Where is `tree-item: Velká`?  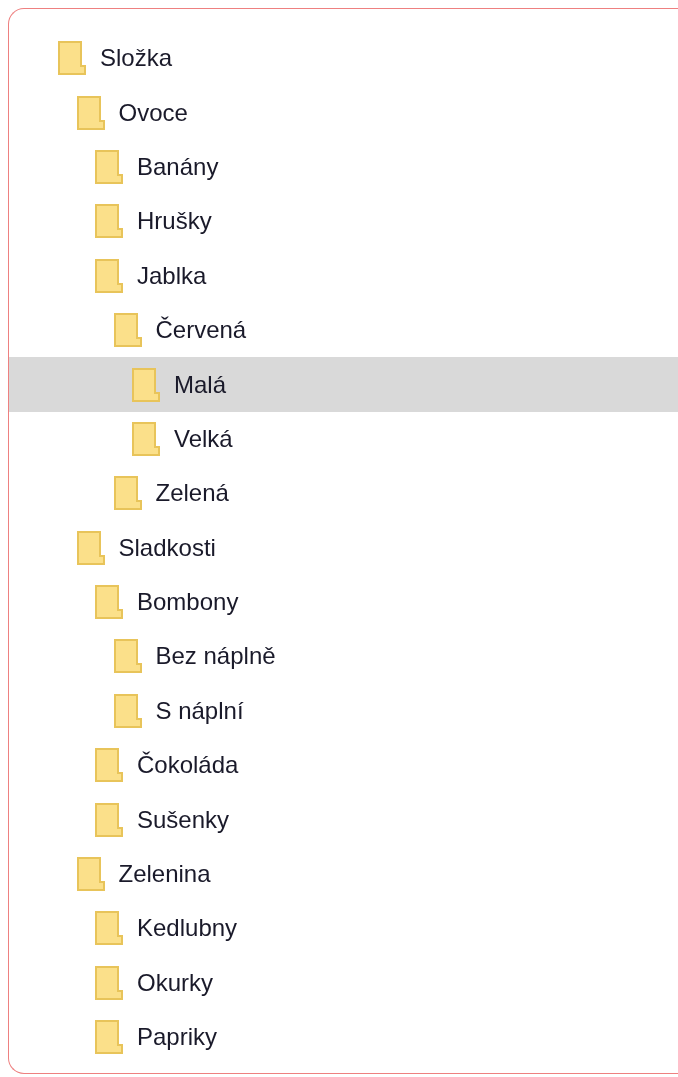
tree-item: Velká is located at coordinates (343, 439).